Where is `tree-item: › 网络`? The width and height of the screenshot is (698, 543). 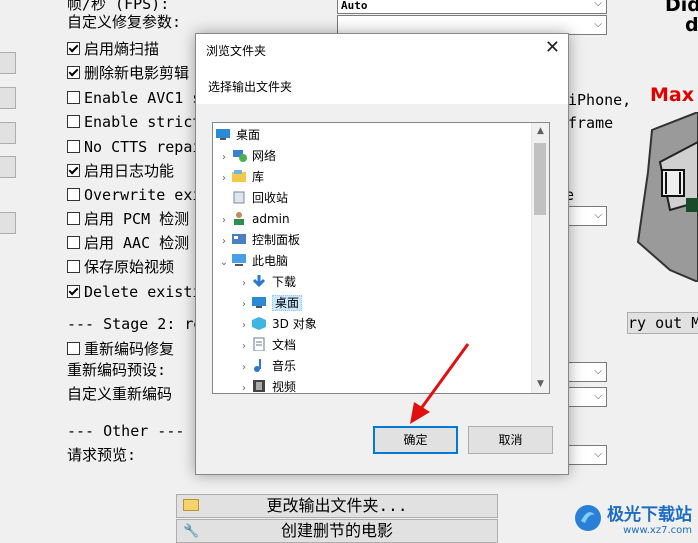
tree-item: › 网络 is located at coordinates (246, 156).